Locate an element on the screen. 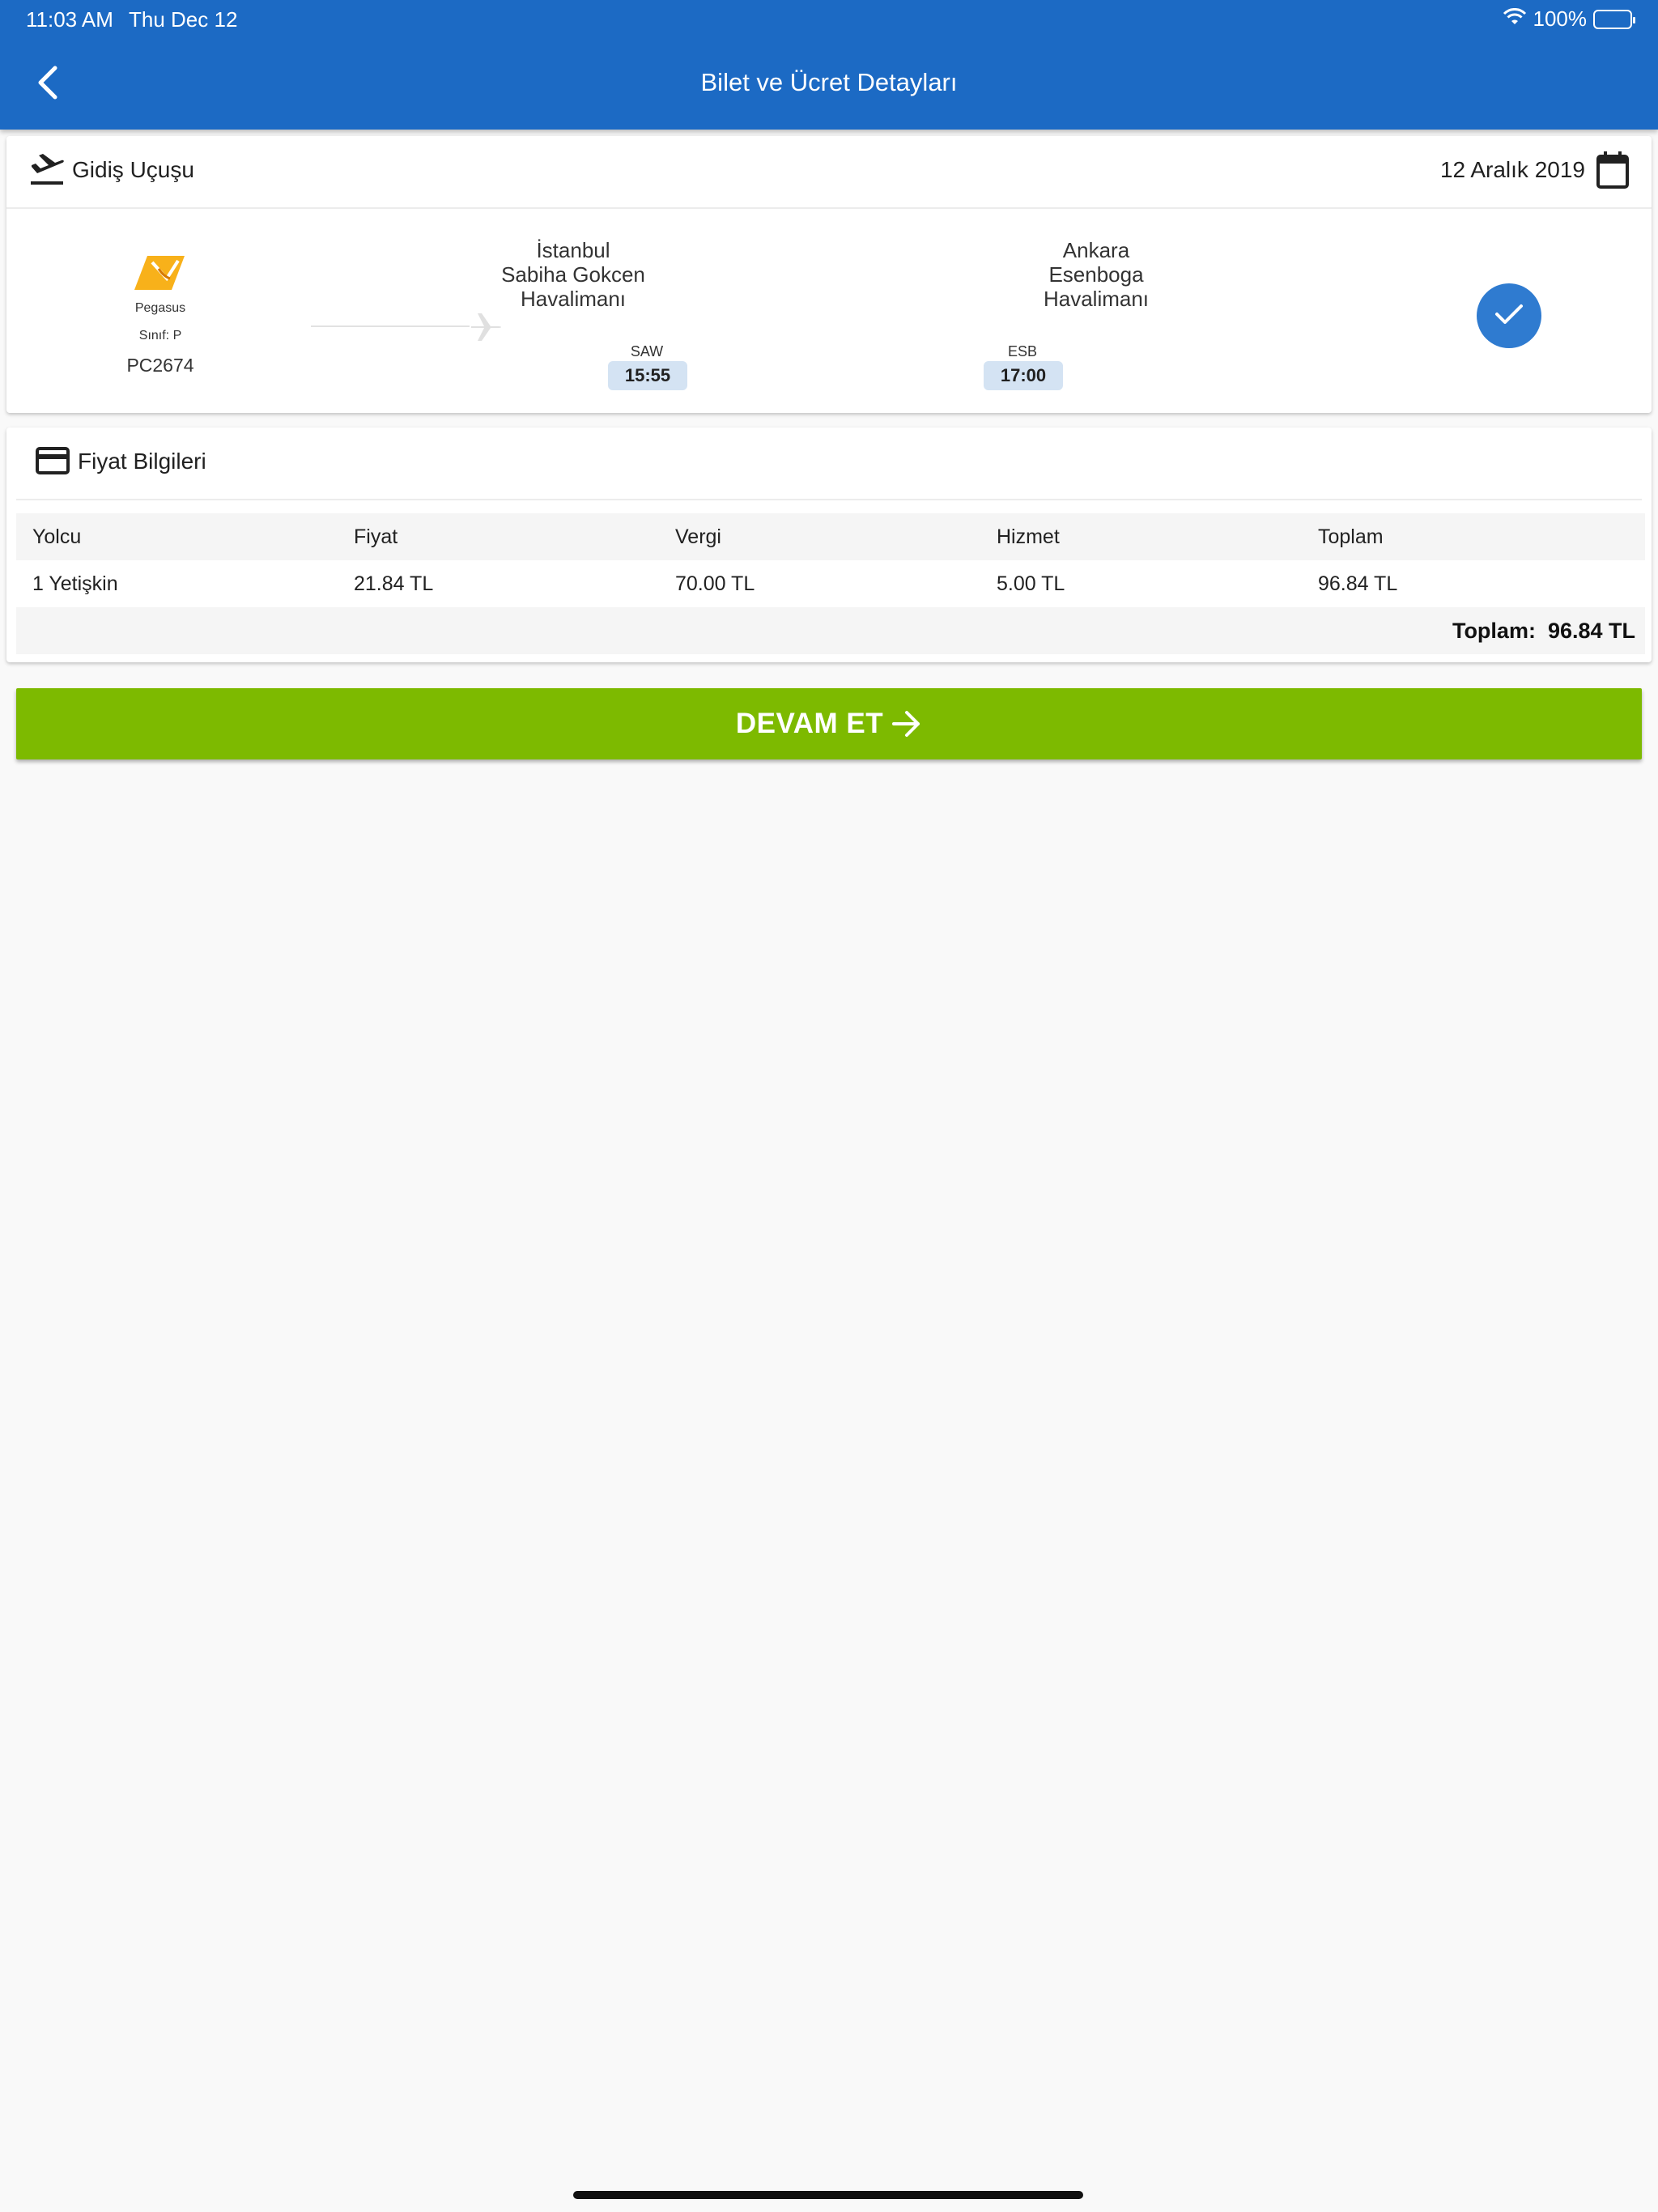 Image resolution: width=1658 pixels, height=2212 pixels. status-right: 100% is located at coordinates (1569, 19).